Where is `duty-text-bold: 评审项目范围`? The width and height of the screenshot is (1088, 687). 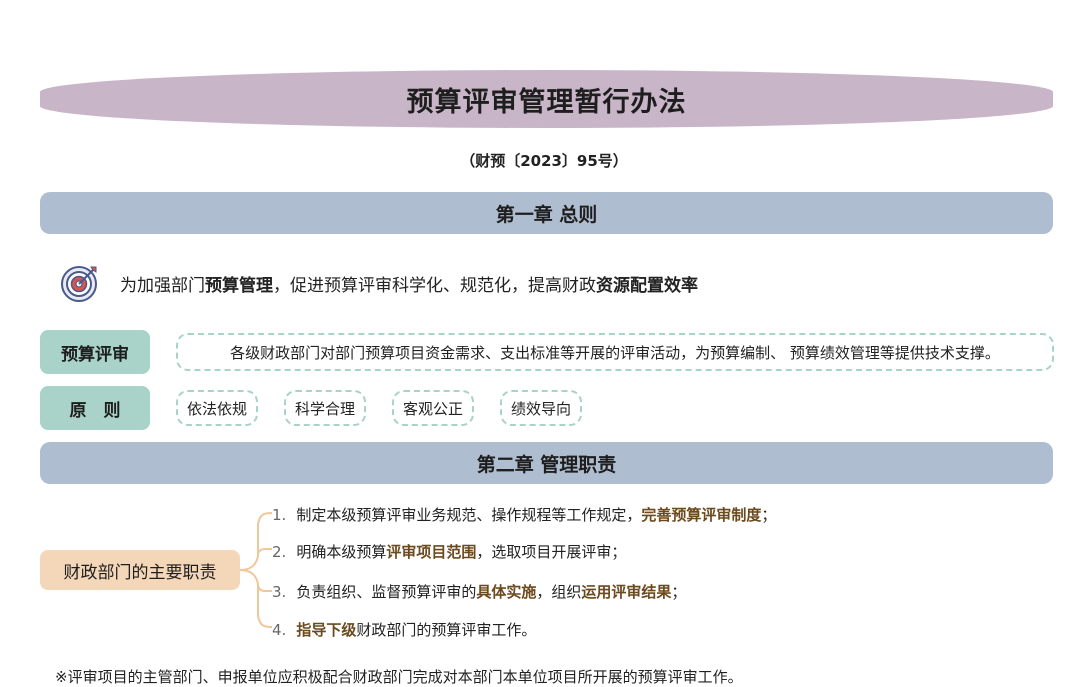
duty-text-bold: 评审项目范围 is located at coordinates (431, 552).